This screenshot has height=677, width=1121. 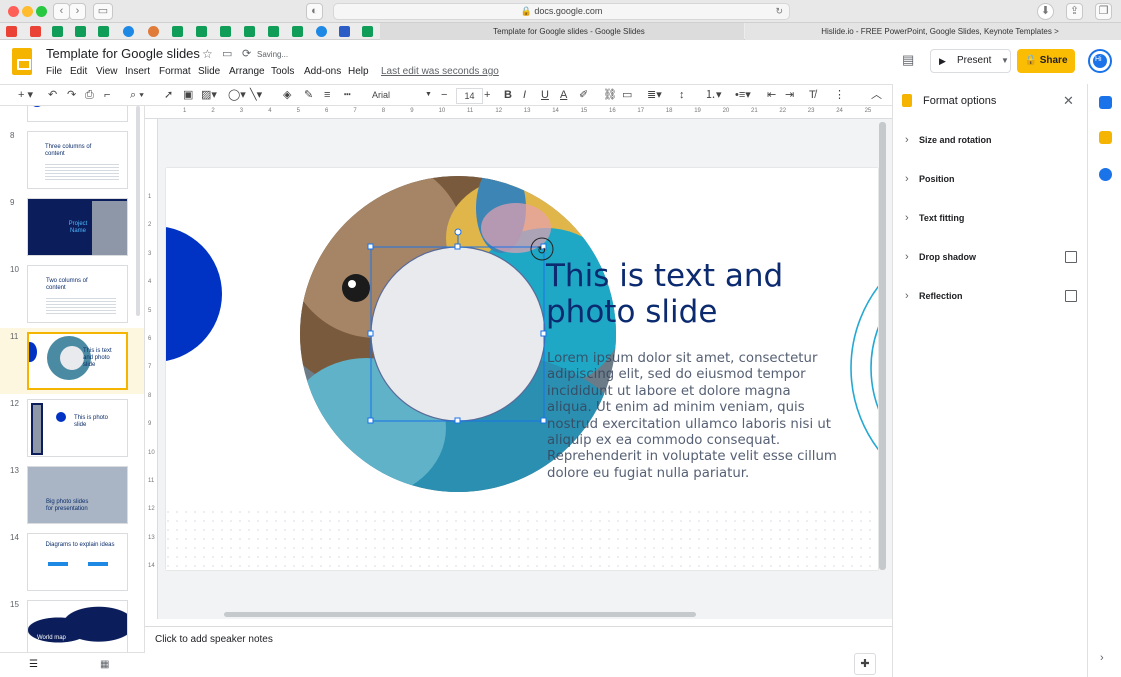 I want to click on menu-tools: Tools, so click(x=282, y=71).